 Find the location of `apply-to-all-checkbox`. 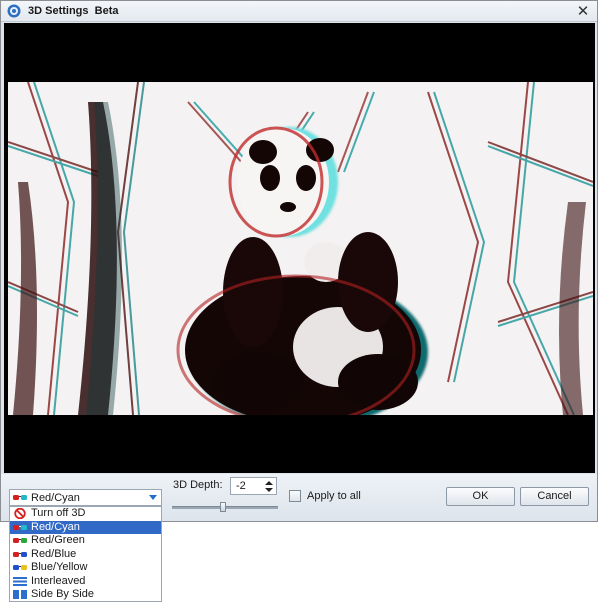

apply-to-all-checkbox is located at coordinates (295, 496).